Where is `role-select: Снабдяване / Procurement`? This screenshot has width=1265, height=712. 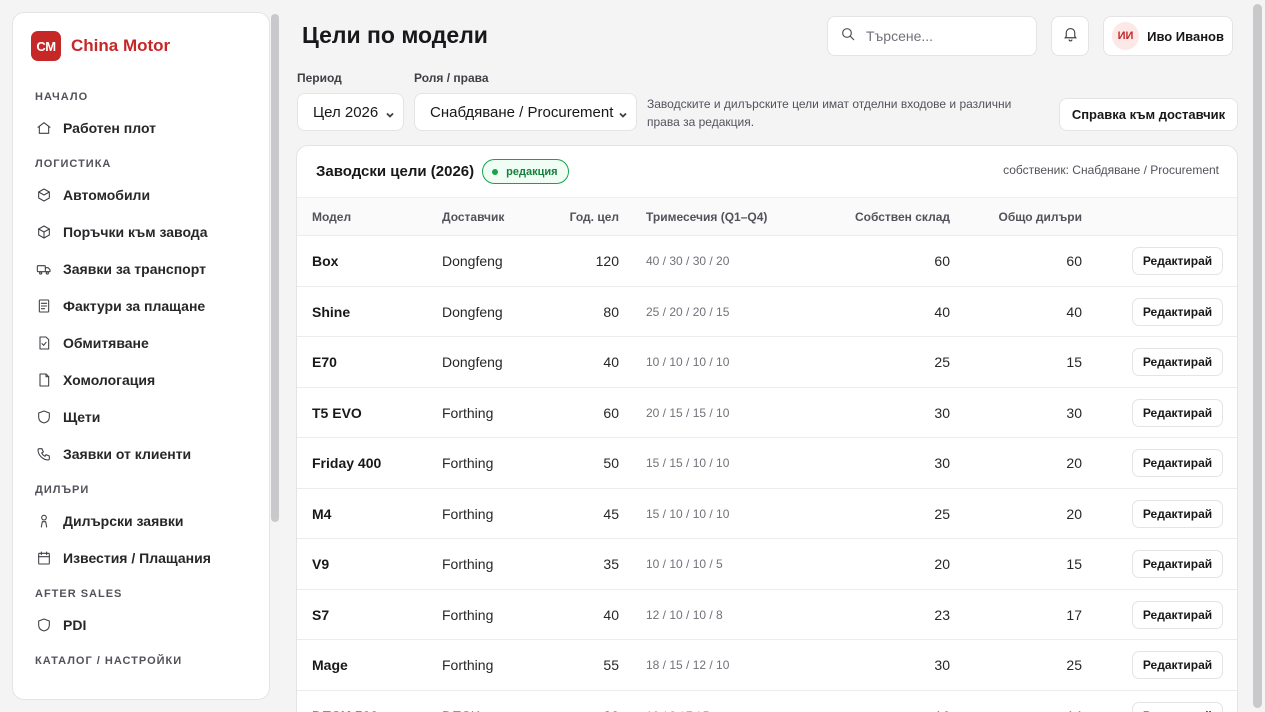
role-select: Снабдяване / Procurement is located at coordinates (525, 112).